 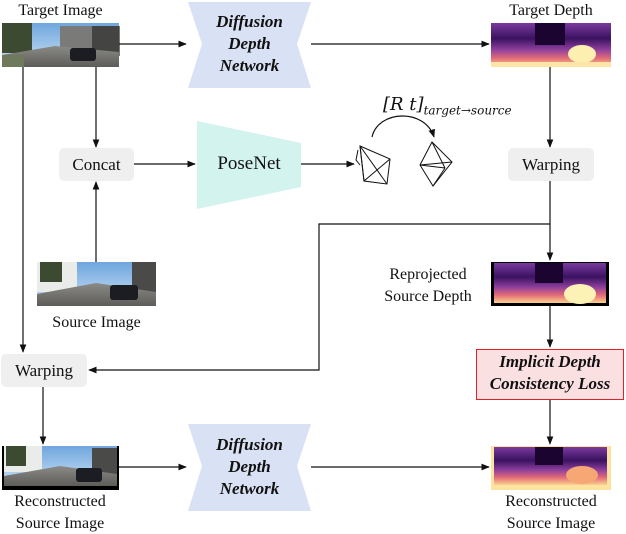 I want to click on pose-transform-subscript: target→source, so click(x=467, y=110).